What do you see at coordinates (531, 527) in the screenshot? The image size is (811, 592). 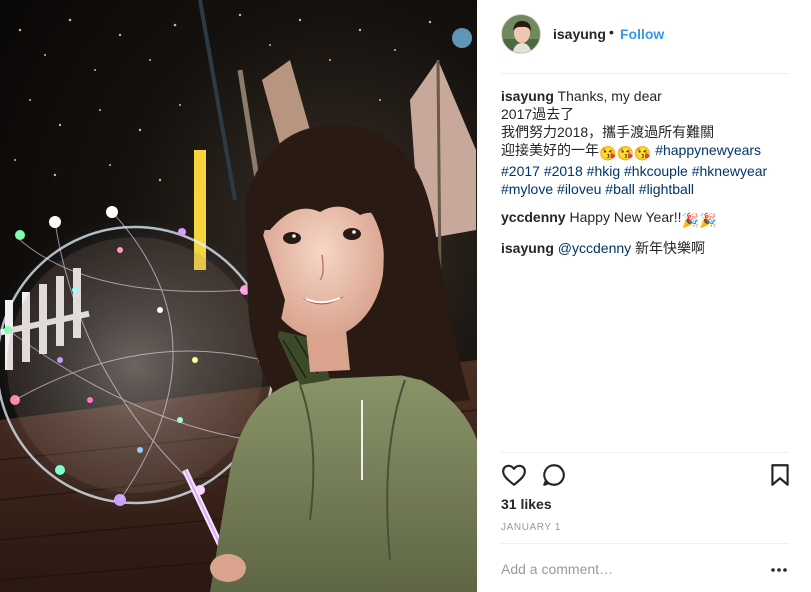 I see `post-date: JANUARY 1` at bounding box center [531, 527].